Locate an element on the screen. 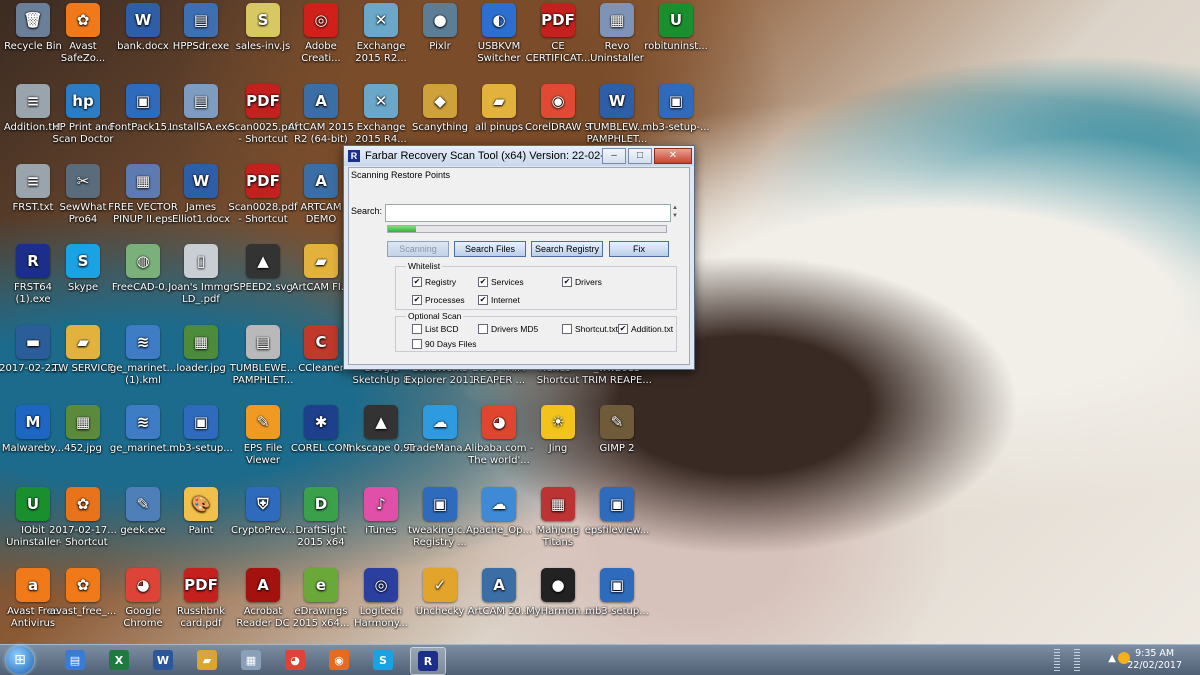 The height and width of the screenshot is (675, 1200). app-icon: D is located at coordinates (321, 504).